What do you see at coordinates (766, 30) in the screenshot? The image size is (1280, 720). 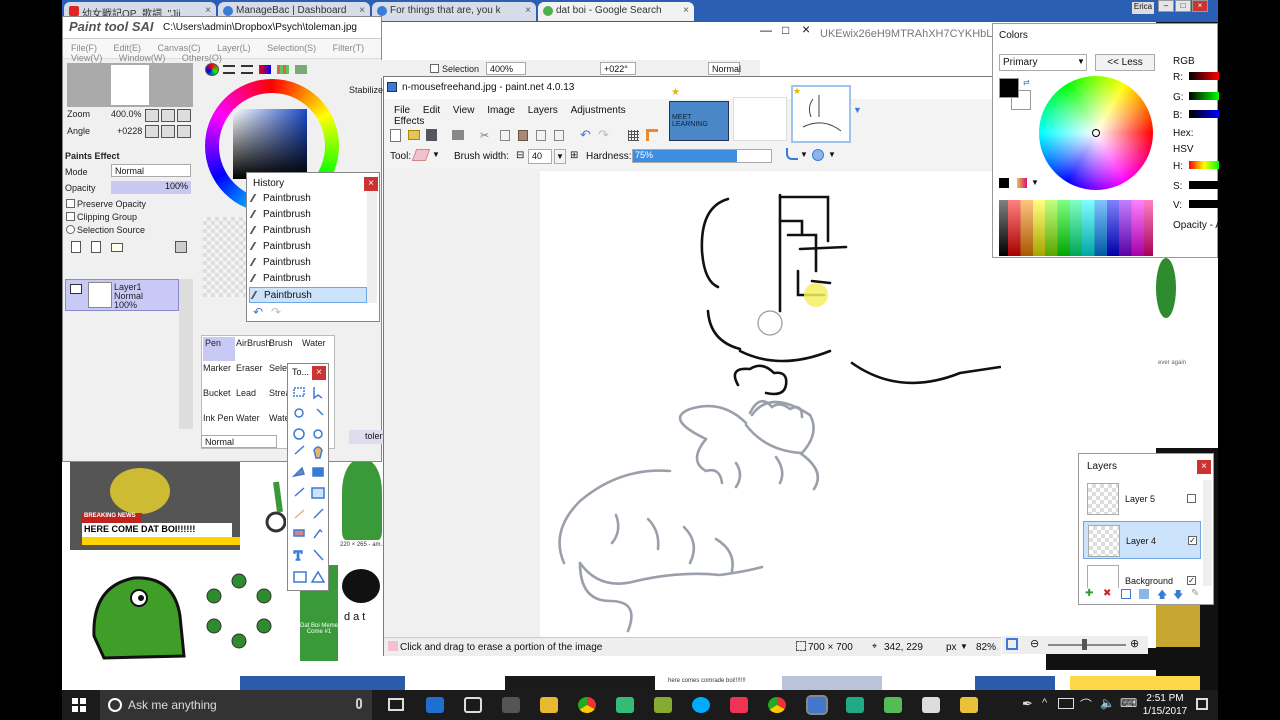 I see `sai-minimize-button: —` at bounding box center [766, 30].